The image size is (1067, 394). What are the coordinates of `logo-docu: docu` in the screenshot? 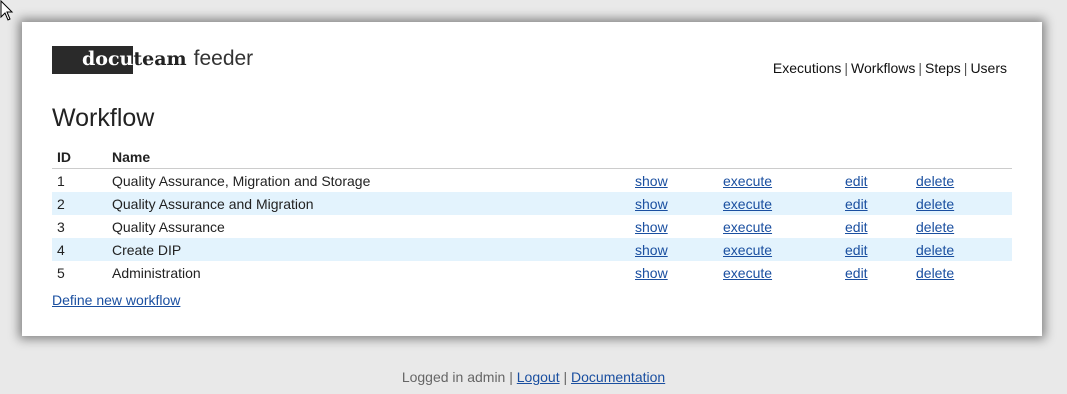 It's located at (93, 60).